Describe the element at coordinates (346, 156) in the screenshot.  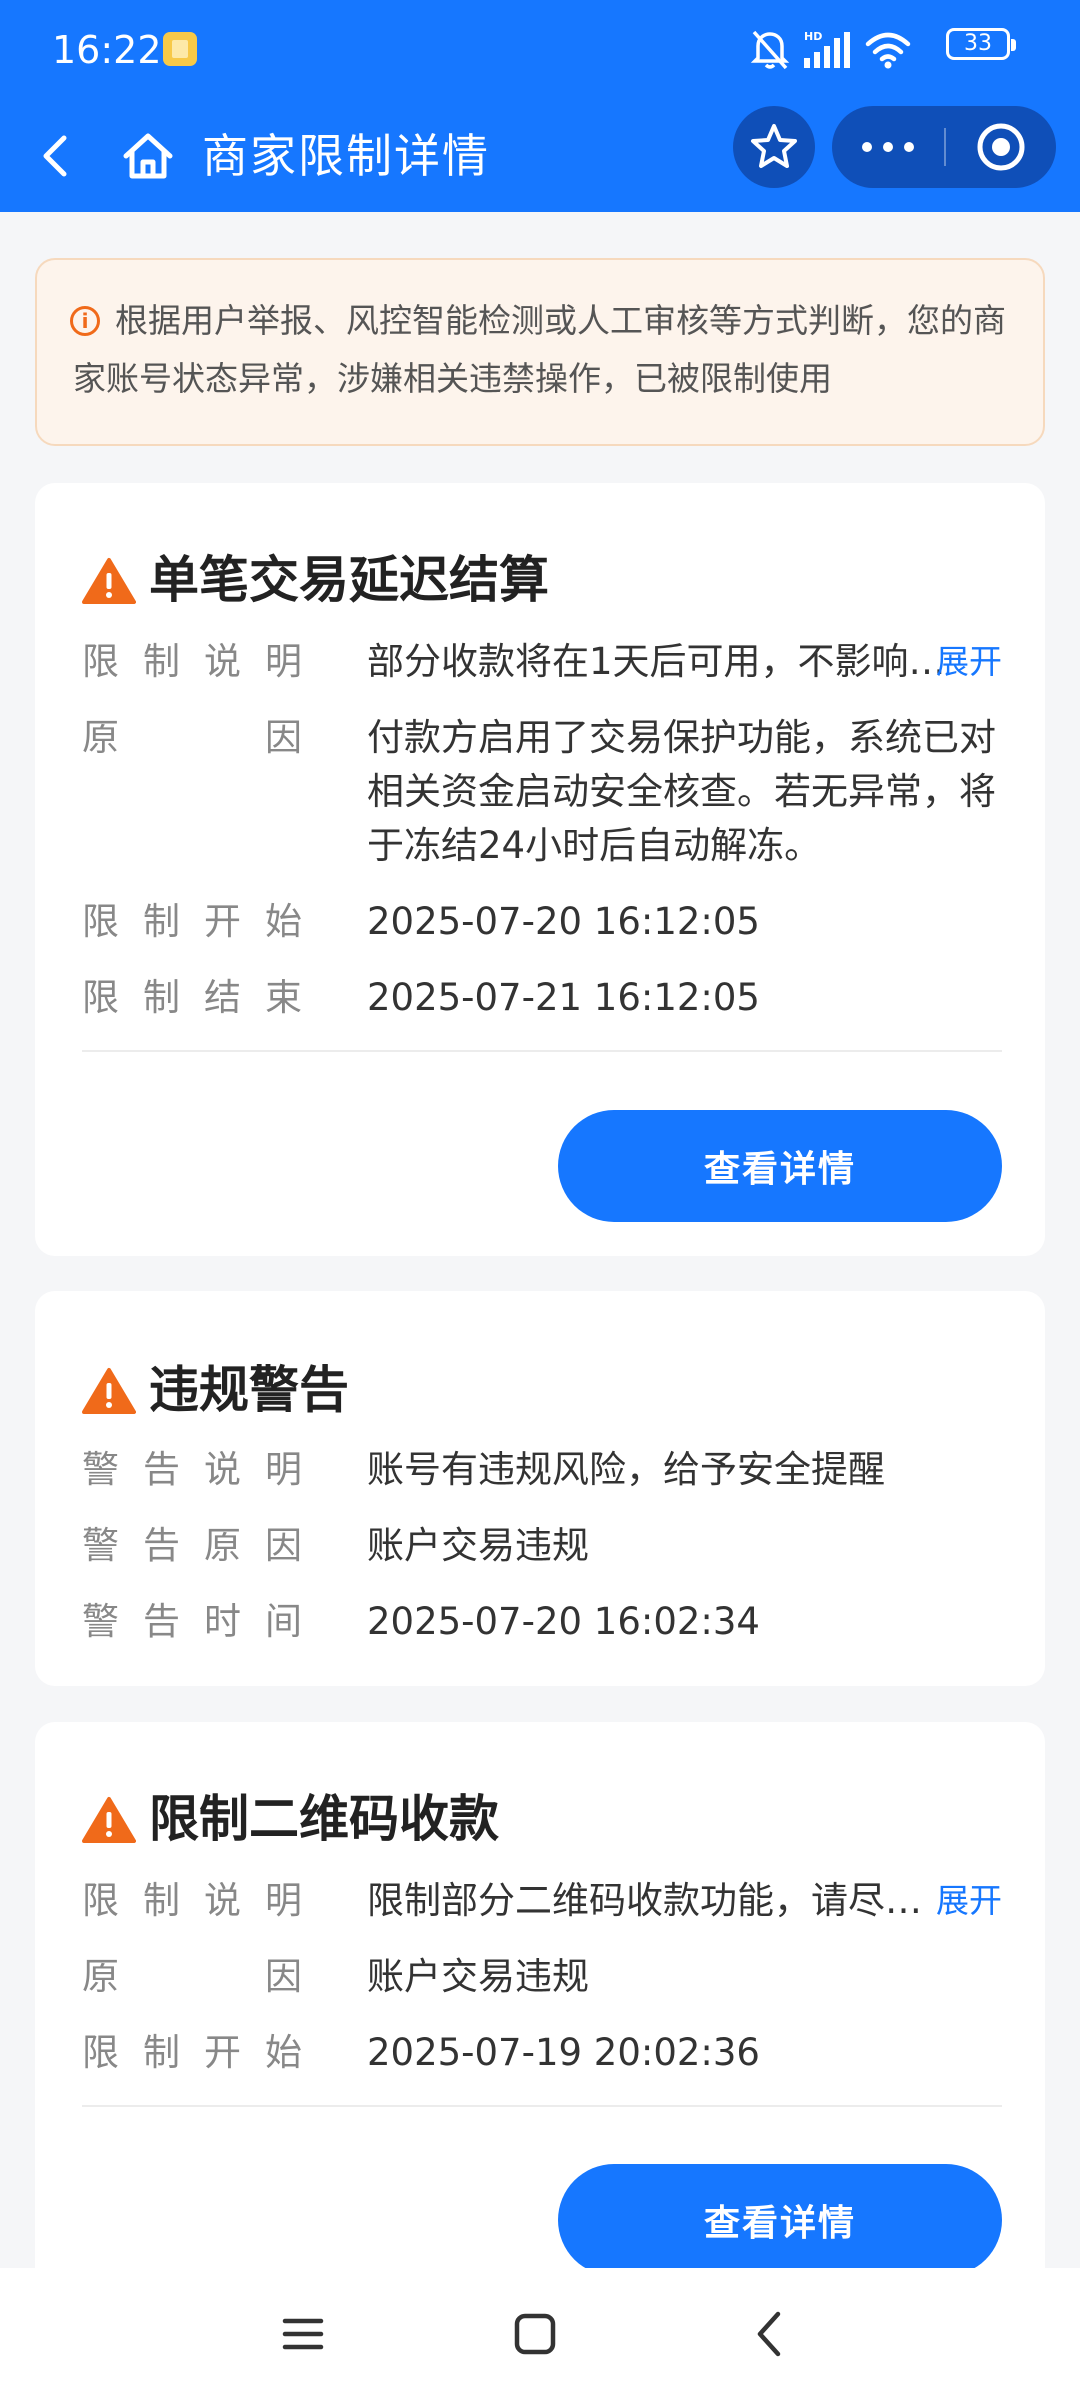
I see `page-title: 商家限制详情` at that location.